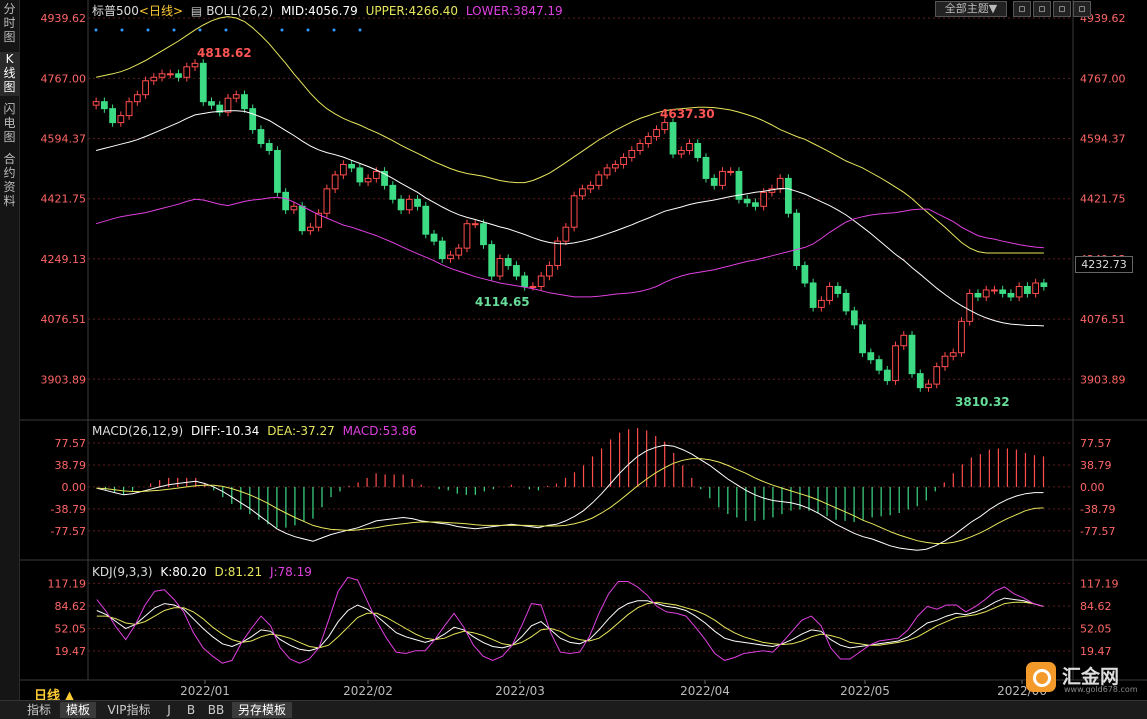 This screenshot has width=1147, height=719. What do you see at coordinates (1103, 319) in the screenshot?
I see `y-tick-label-right: 4076.51` at bounding box center [1103, 319].